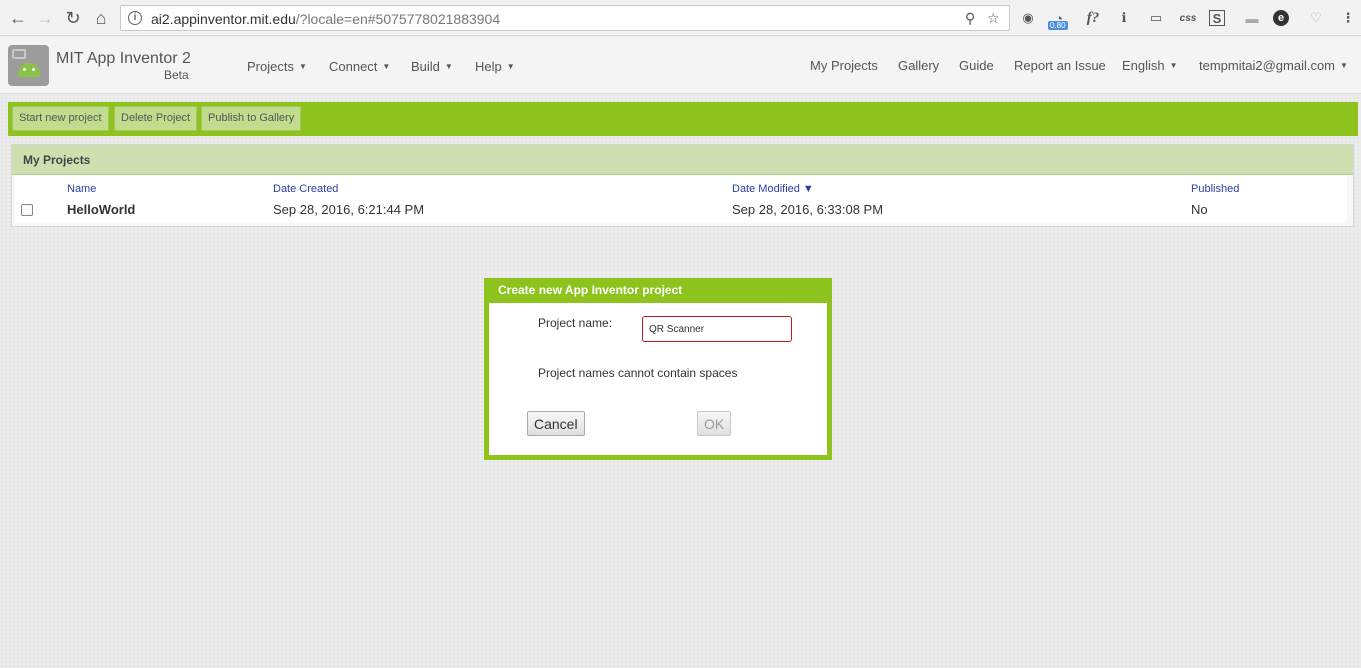 The width and height of the screenshot is (1361, 668). I want to click on shield-icon: ♡, so click(1316, 18).